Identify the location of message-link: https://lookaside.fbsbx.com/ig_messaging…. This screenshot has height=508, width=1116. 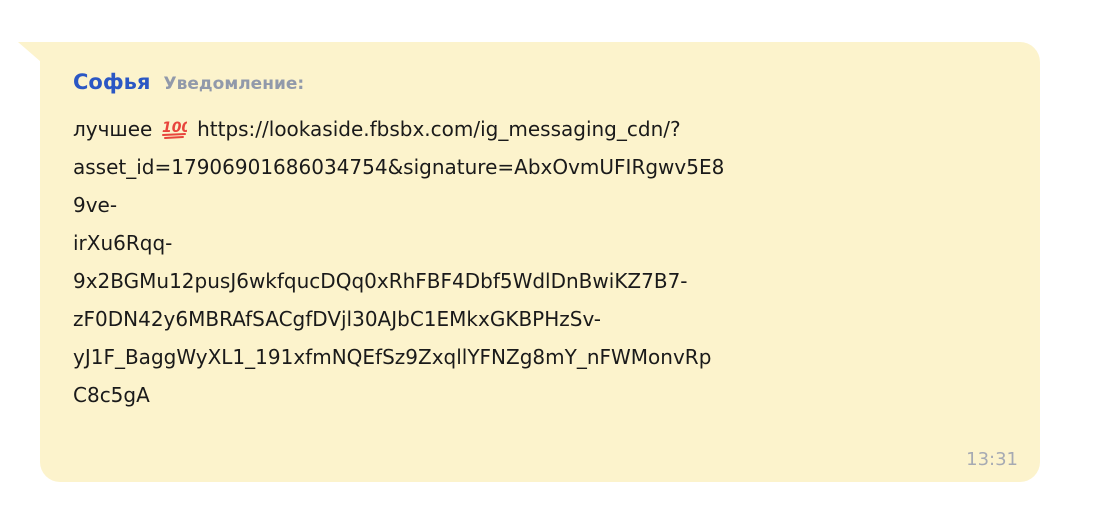
(439, 129).